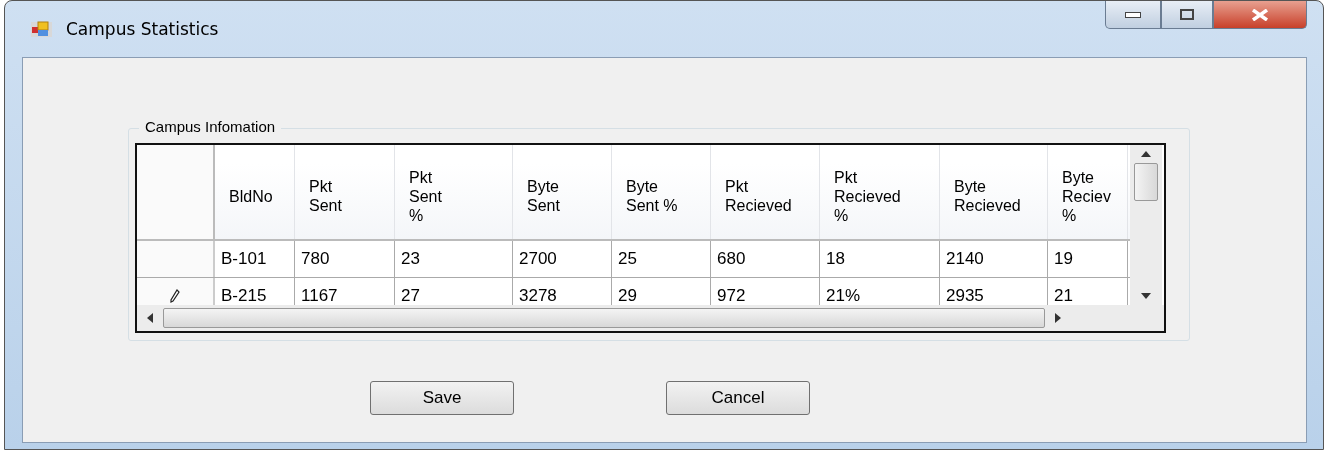  Describe the element at coordinates (562, 192) in the screenshot. I see `column-header: Byte Sent` at that location.